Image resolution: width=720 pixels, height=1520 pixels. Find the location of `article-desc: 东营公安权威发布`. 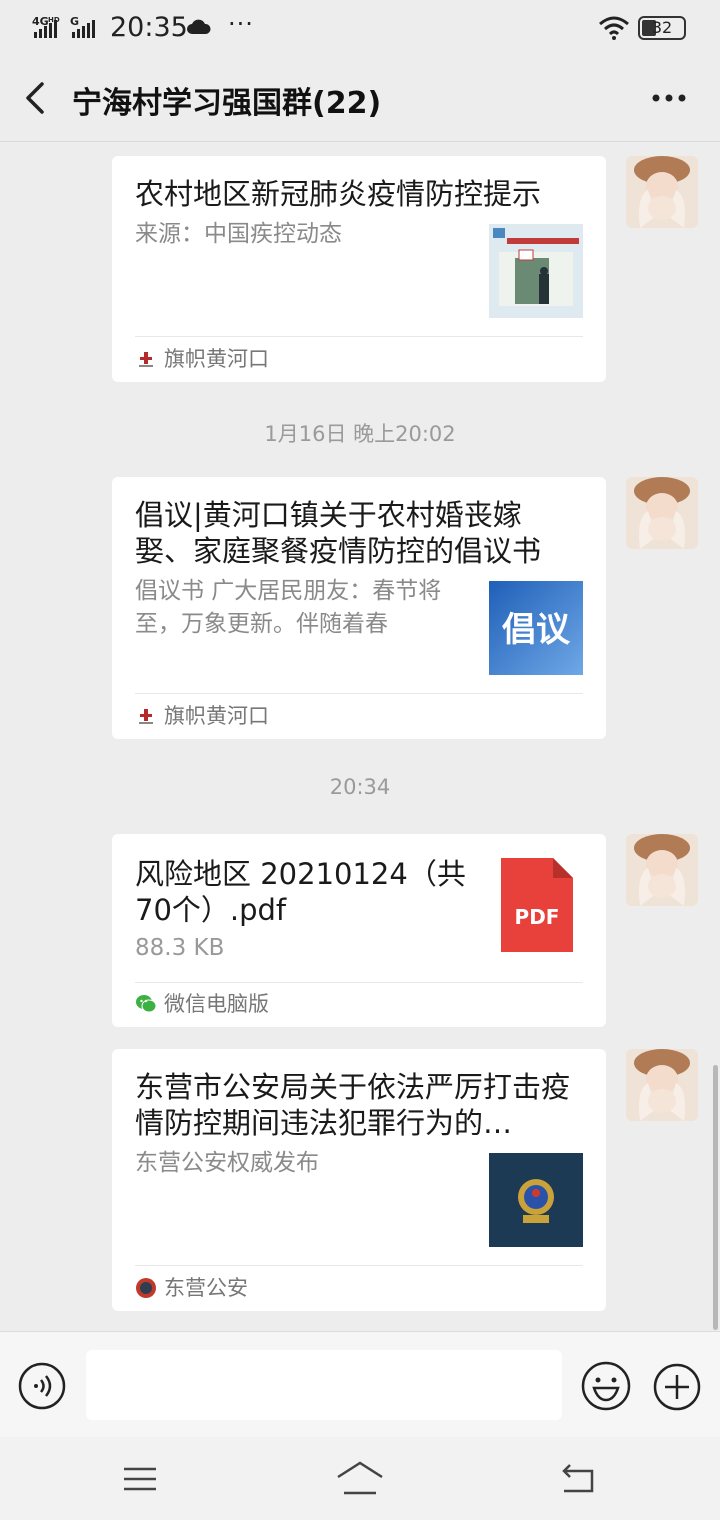

article-desc: 东营公安权威发布 is located at coordinates (227, 1163).